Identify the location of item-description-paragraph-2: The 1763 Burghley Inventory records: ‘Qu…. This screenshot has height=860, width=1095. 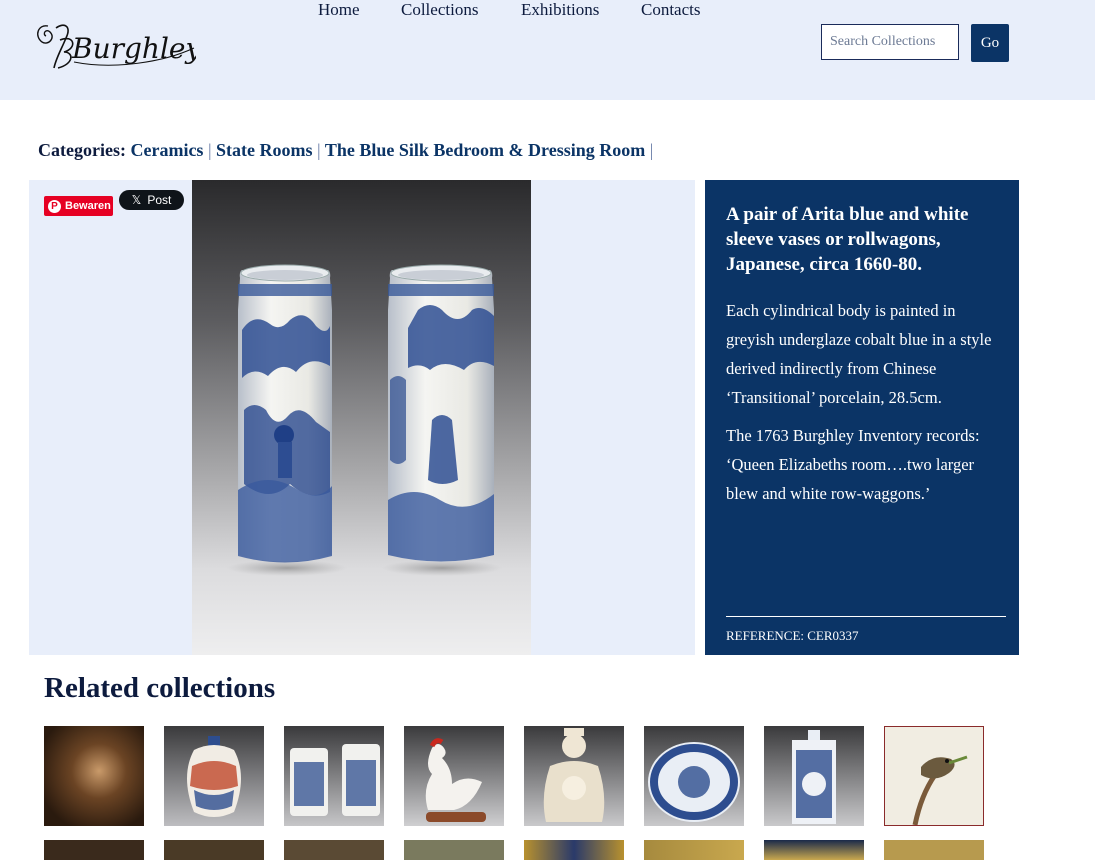
(853, 464).